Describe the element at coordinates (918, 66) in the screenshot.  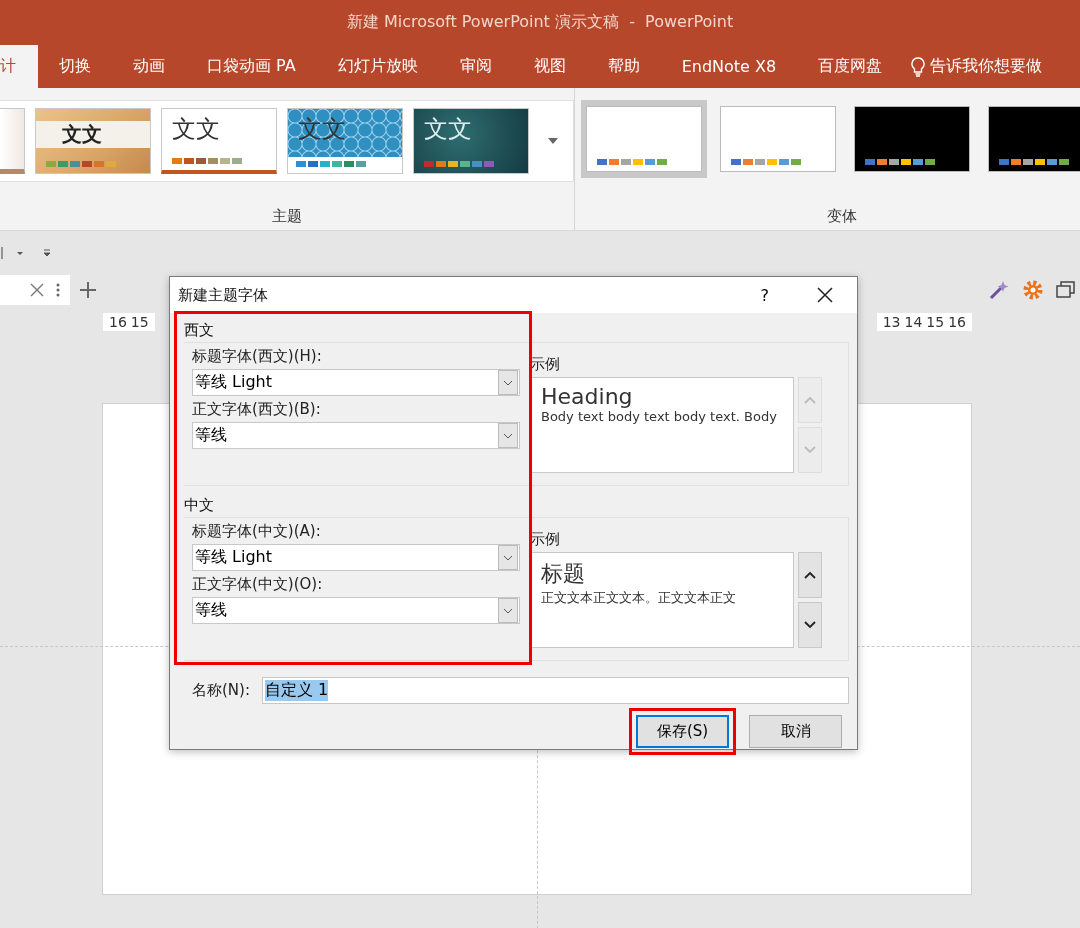
I see `lightbulb-icon` at that location.